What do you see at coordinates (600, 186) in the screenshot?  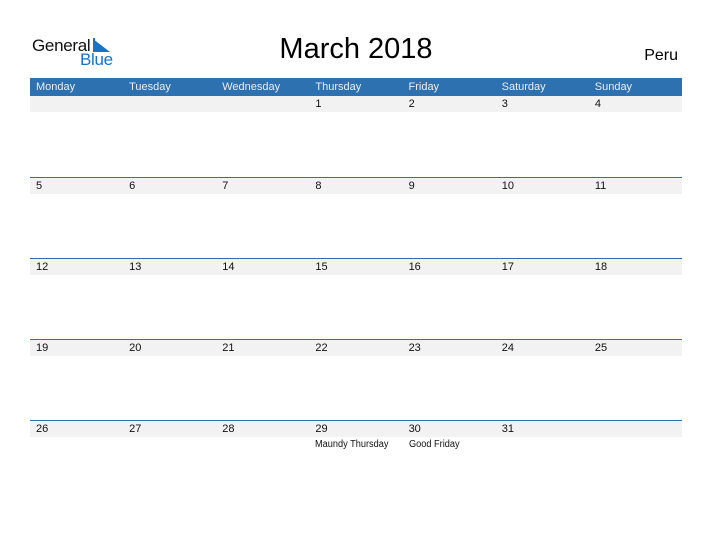 I see `day-number: 11` at bounding box center [600, 186].